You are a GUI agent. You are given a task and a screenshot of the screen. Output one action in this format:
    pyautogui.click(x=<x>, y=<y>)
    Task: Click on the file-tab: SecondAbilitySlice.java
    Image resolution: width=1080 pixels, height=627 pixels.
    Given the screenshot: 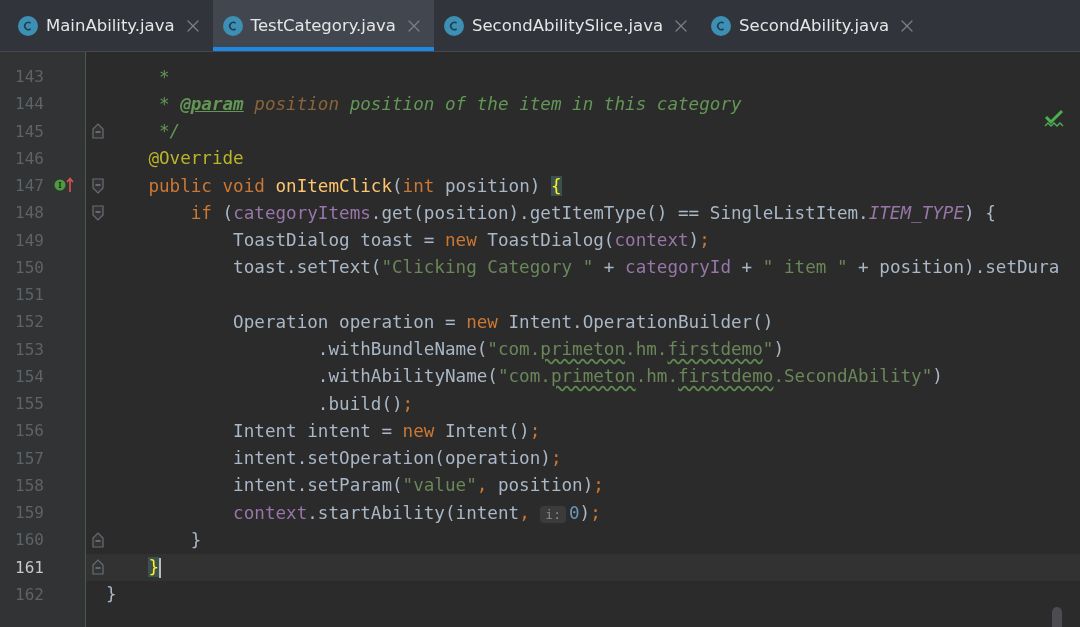 What is the action you would take?
    pyautogui.click(x=567, y=25)
    